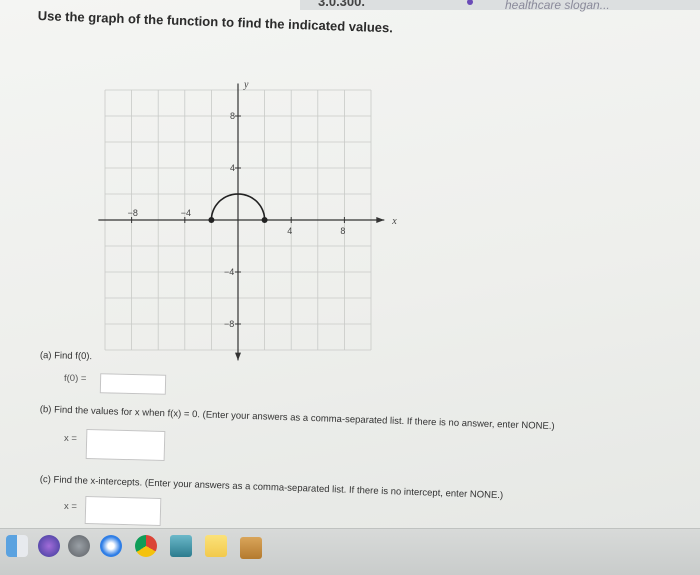 The width and height of the screenshot is (700, 575). What do you see at coordinates (133, 213) in the screenshot?
I see `x-tick-label: −8` at bounding box center [133, 213].